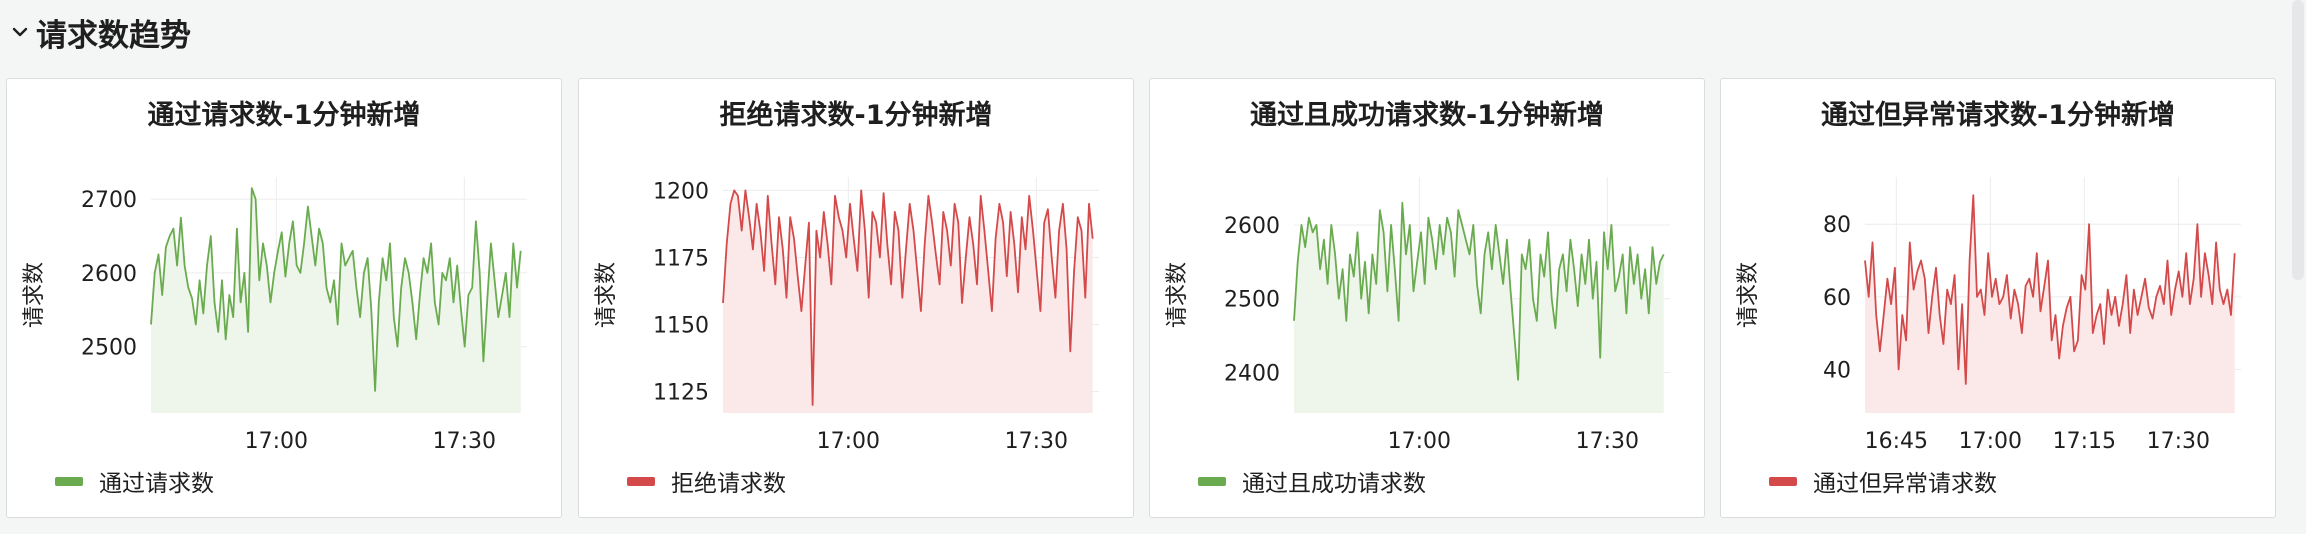 The width and height of the screenshot is (2306, 534). What do you see at coordinates (109, 200) in the screenshot?
I see `y-tick-label: 2700` at bounding box center [109, 200].